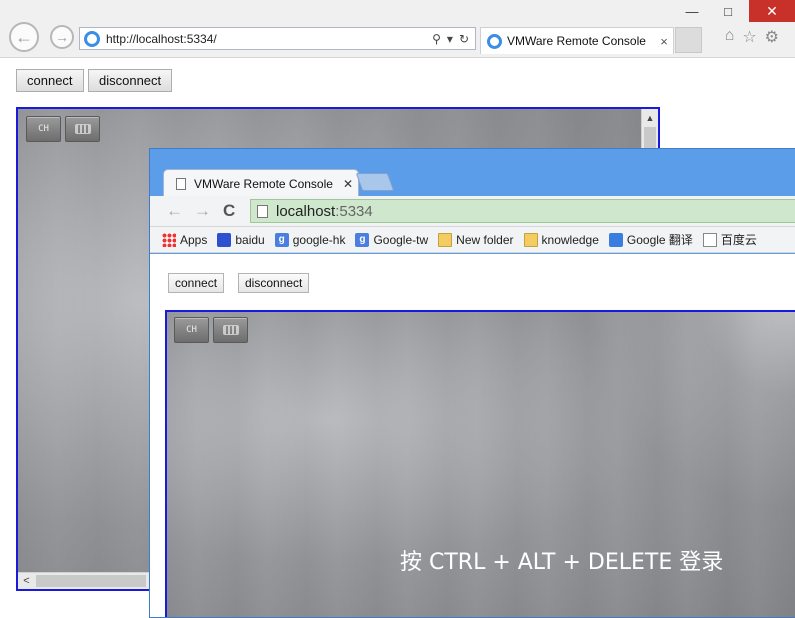  I want to click on settings-gear-icon: ⚙, so click(772, 37).